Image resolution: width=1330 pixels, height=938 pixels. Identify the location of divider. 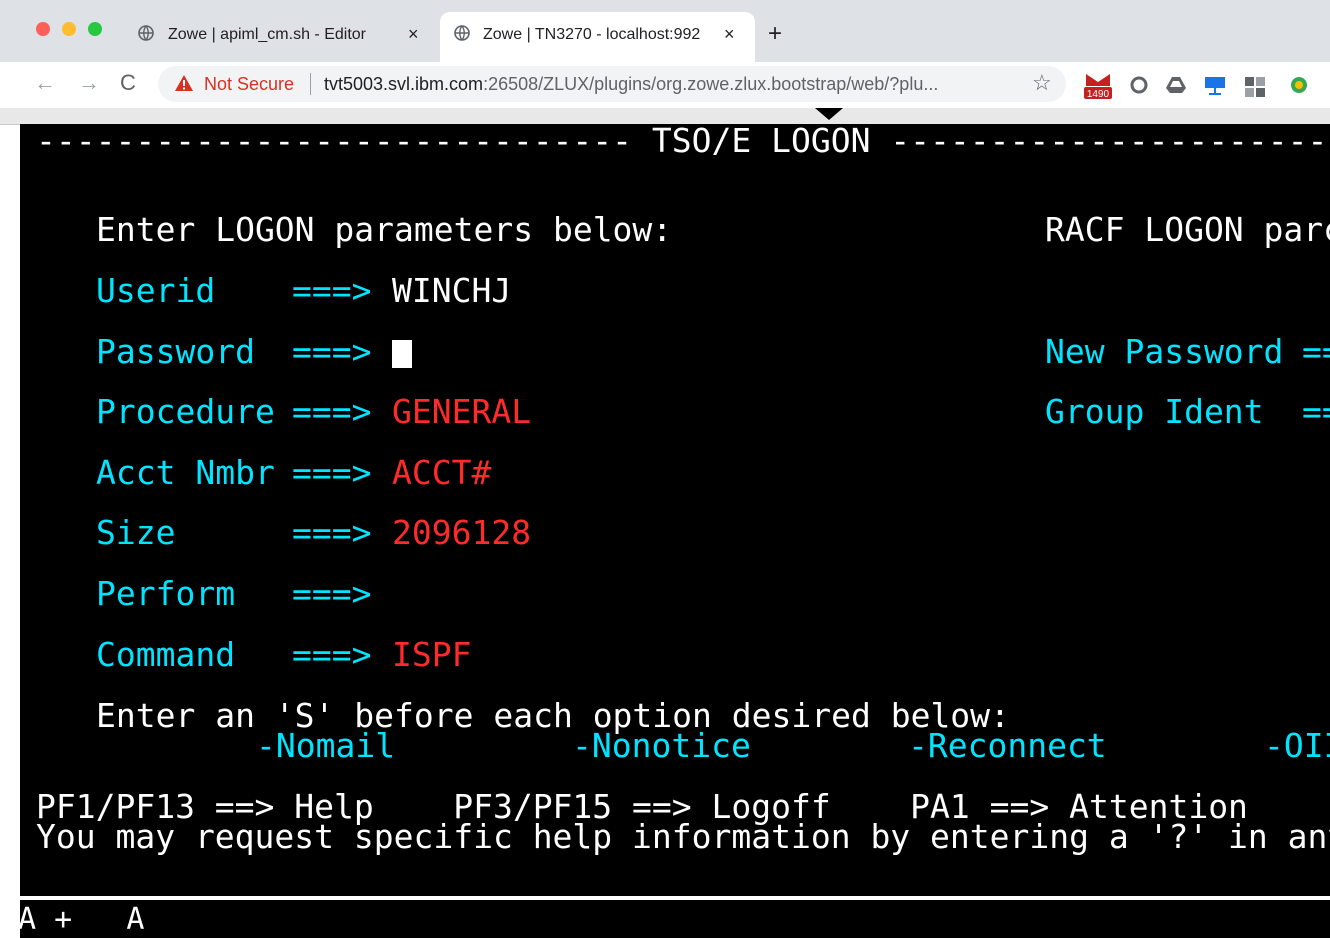
(310, 84).